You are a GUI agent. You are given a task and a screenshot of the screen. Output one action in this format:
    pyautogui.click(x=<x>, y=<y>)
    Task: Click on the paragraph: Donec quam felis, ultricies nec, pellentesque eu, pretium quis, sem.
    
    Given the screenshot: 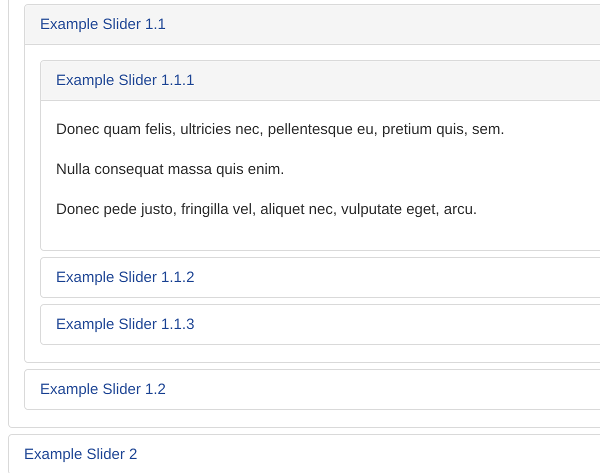 What is the action you would take?
    pyautogui.click(x=281, y=130)
    